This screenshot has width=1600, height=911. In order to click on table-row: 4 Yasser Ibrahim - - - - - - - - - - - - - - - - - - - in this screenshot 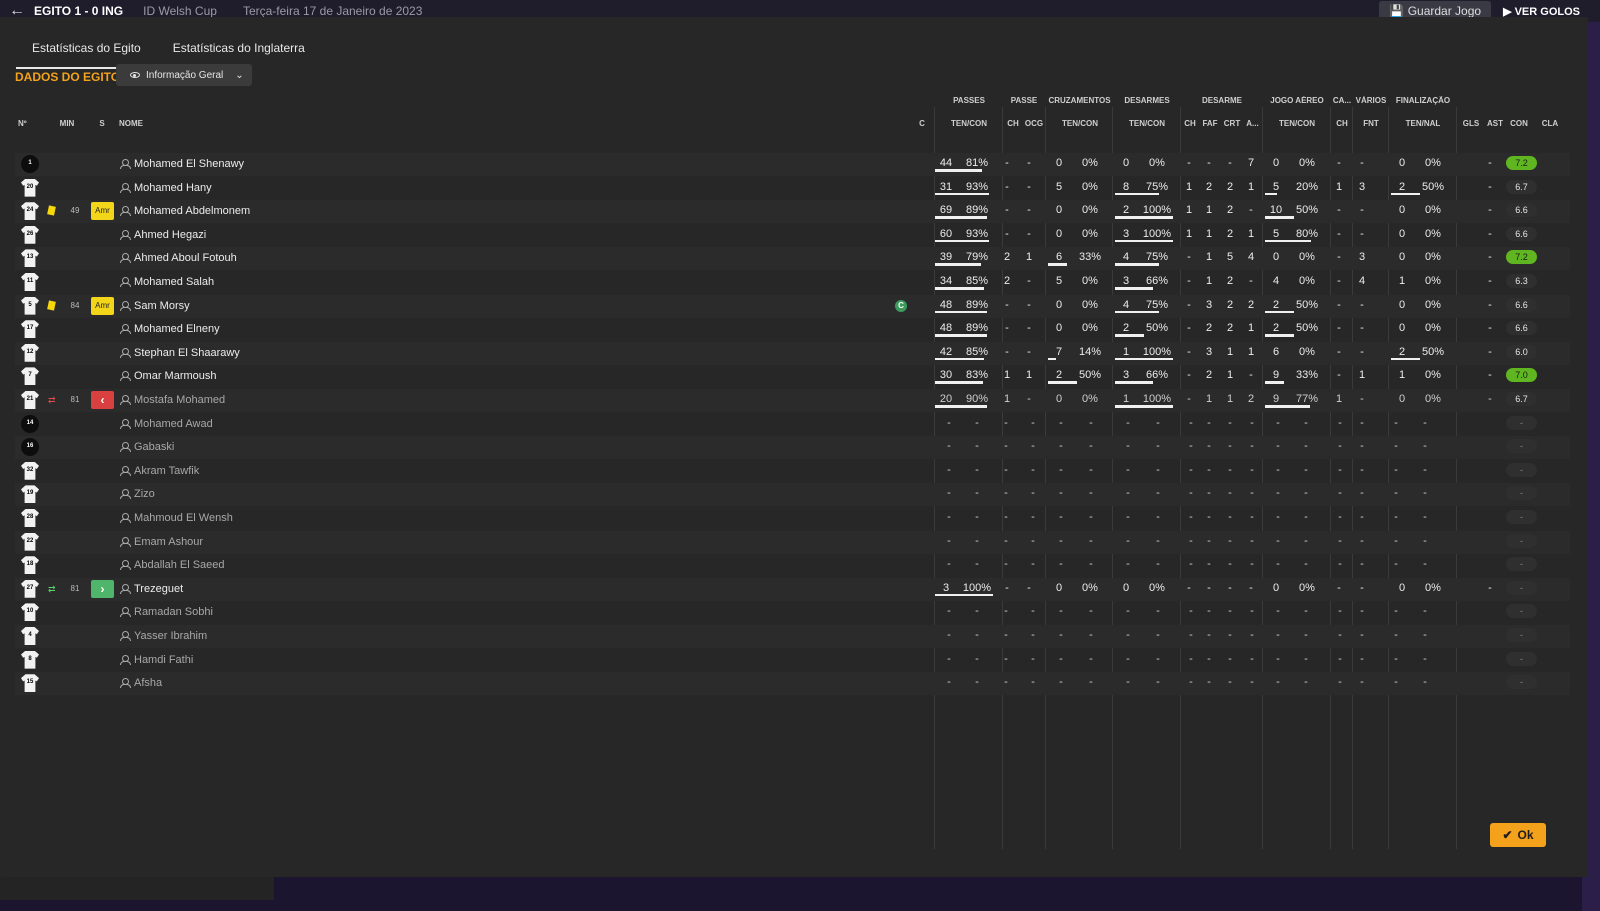, I will do `click(792, 636)`.